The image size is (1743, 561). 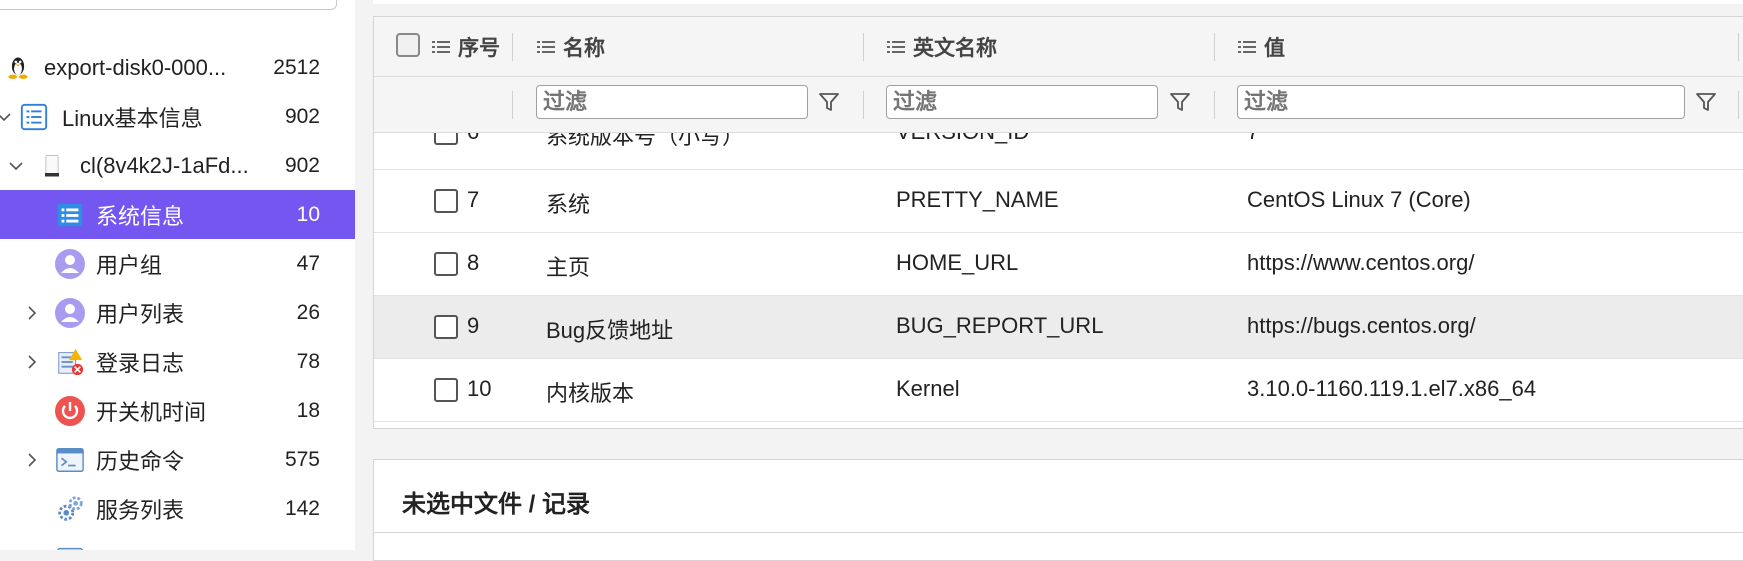 What do you see at coordinates (70, 313) in the screenshot?
I see `user-list-icon` at bounding box center [70, 313].